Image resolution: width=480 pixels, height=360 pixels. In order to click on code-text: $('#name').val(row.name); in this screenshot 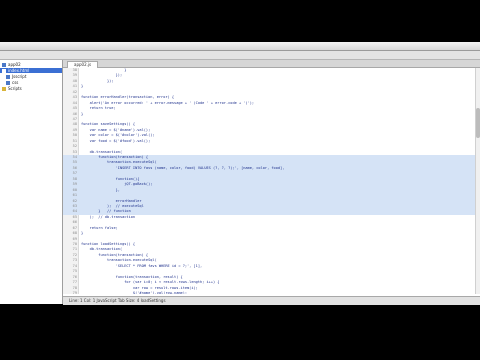, I will do `click(134, 292)`.